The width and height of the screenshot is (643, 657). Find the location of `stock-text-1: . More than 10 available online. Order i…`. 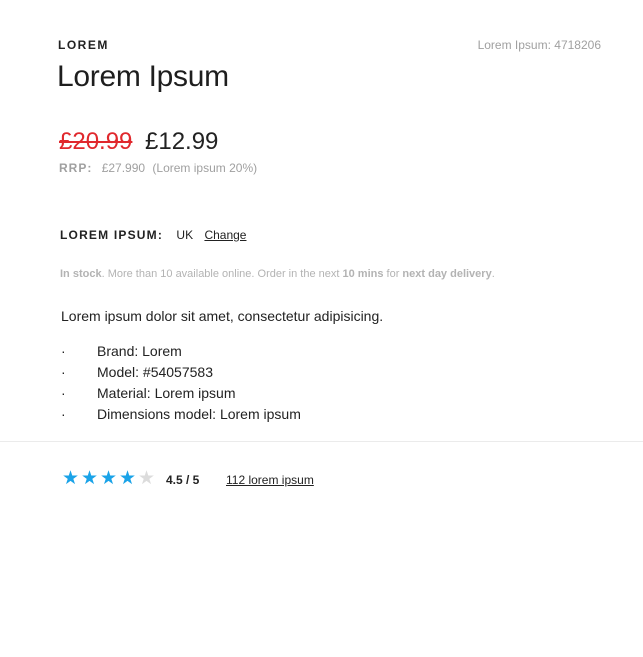

stock-text-1: . More than 10 available online. Order i… is located at coordinates (222, 274).